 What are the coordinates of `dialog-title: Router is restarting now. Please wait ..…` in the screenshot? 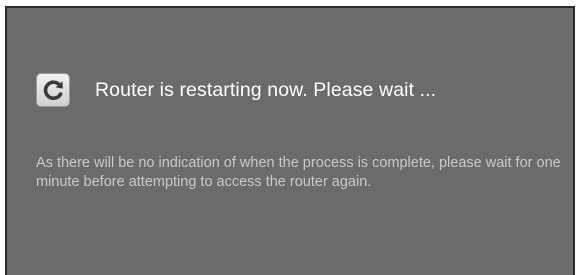 It's located at (266, 89).